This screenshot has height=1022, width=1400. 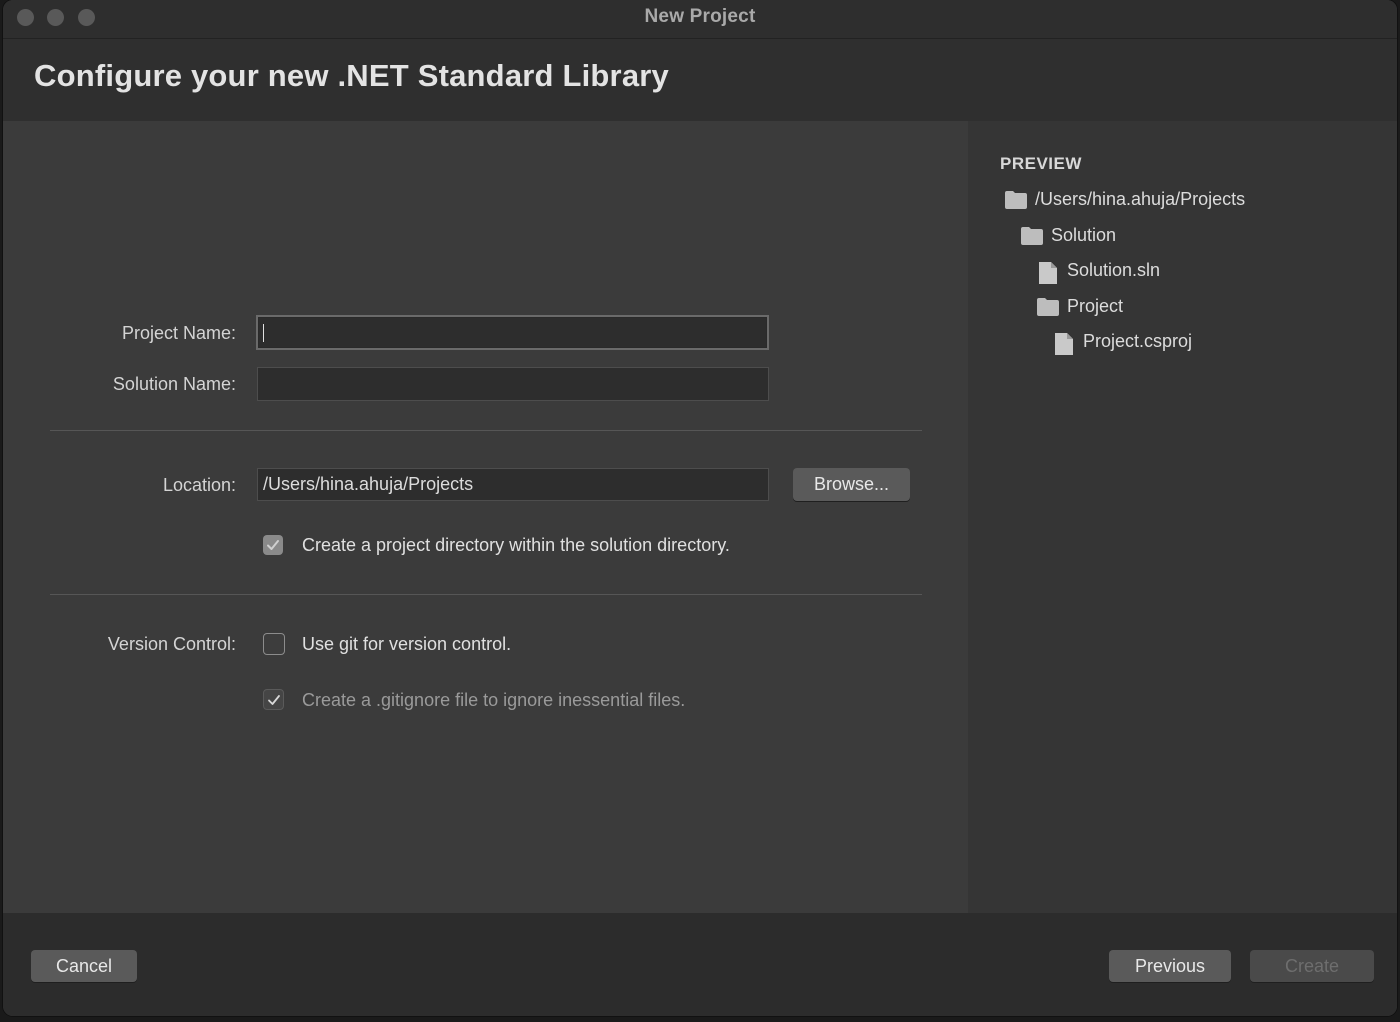 I want to click on create-button: Create, so click(x=1312, y=966).